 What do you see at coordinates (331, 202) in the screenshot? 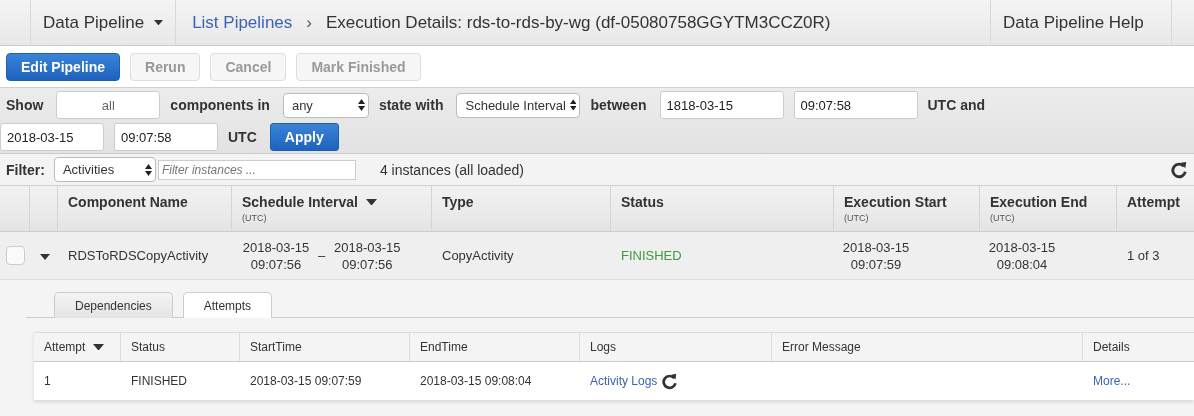
I see `column-header: Schedule Interval` at bounding box center [331, 202].